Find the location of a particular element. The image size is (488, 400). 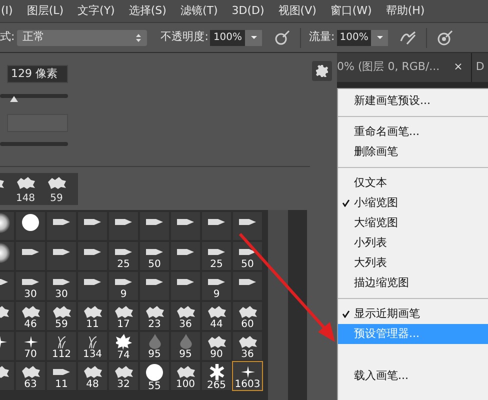

brush-size-label: 36 is located at coordinates (185, 324).